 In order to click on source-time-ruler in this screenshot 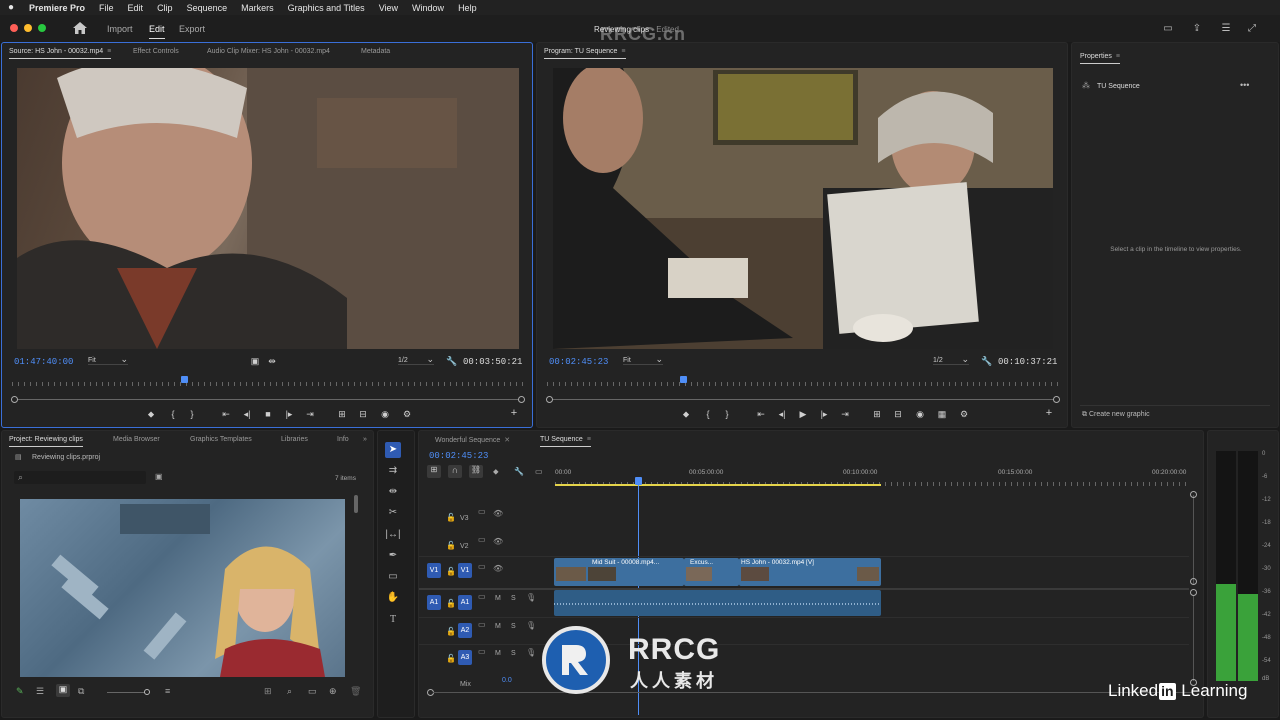, I will do `click(268, 381)`.